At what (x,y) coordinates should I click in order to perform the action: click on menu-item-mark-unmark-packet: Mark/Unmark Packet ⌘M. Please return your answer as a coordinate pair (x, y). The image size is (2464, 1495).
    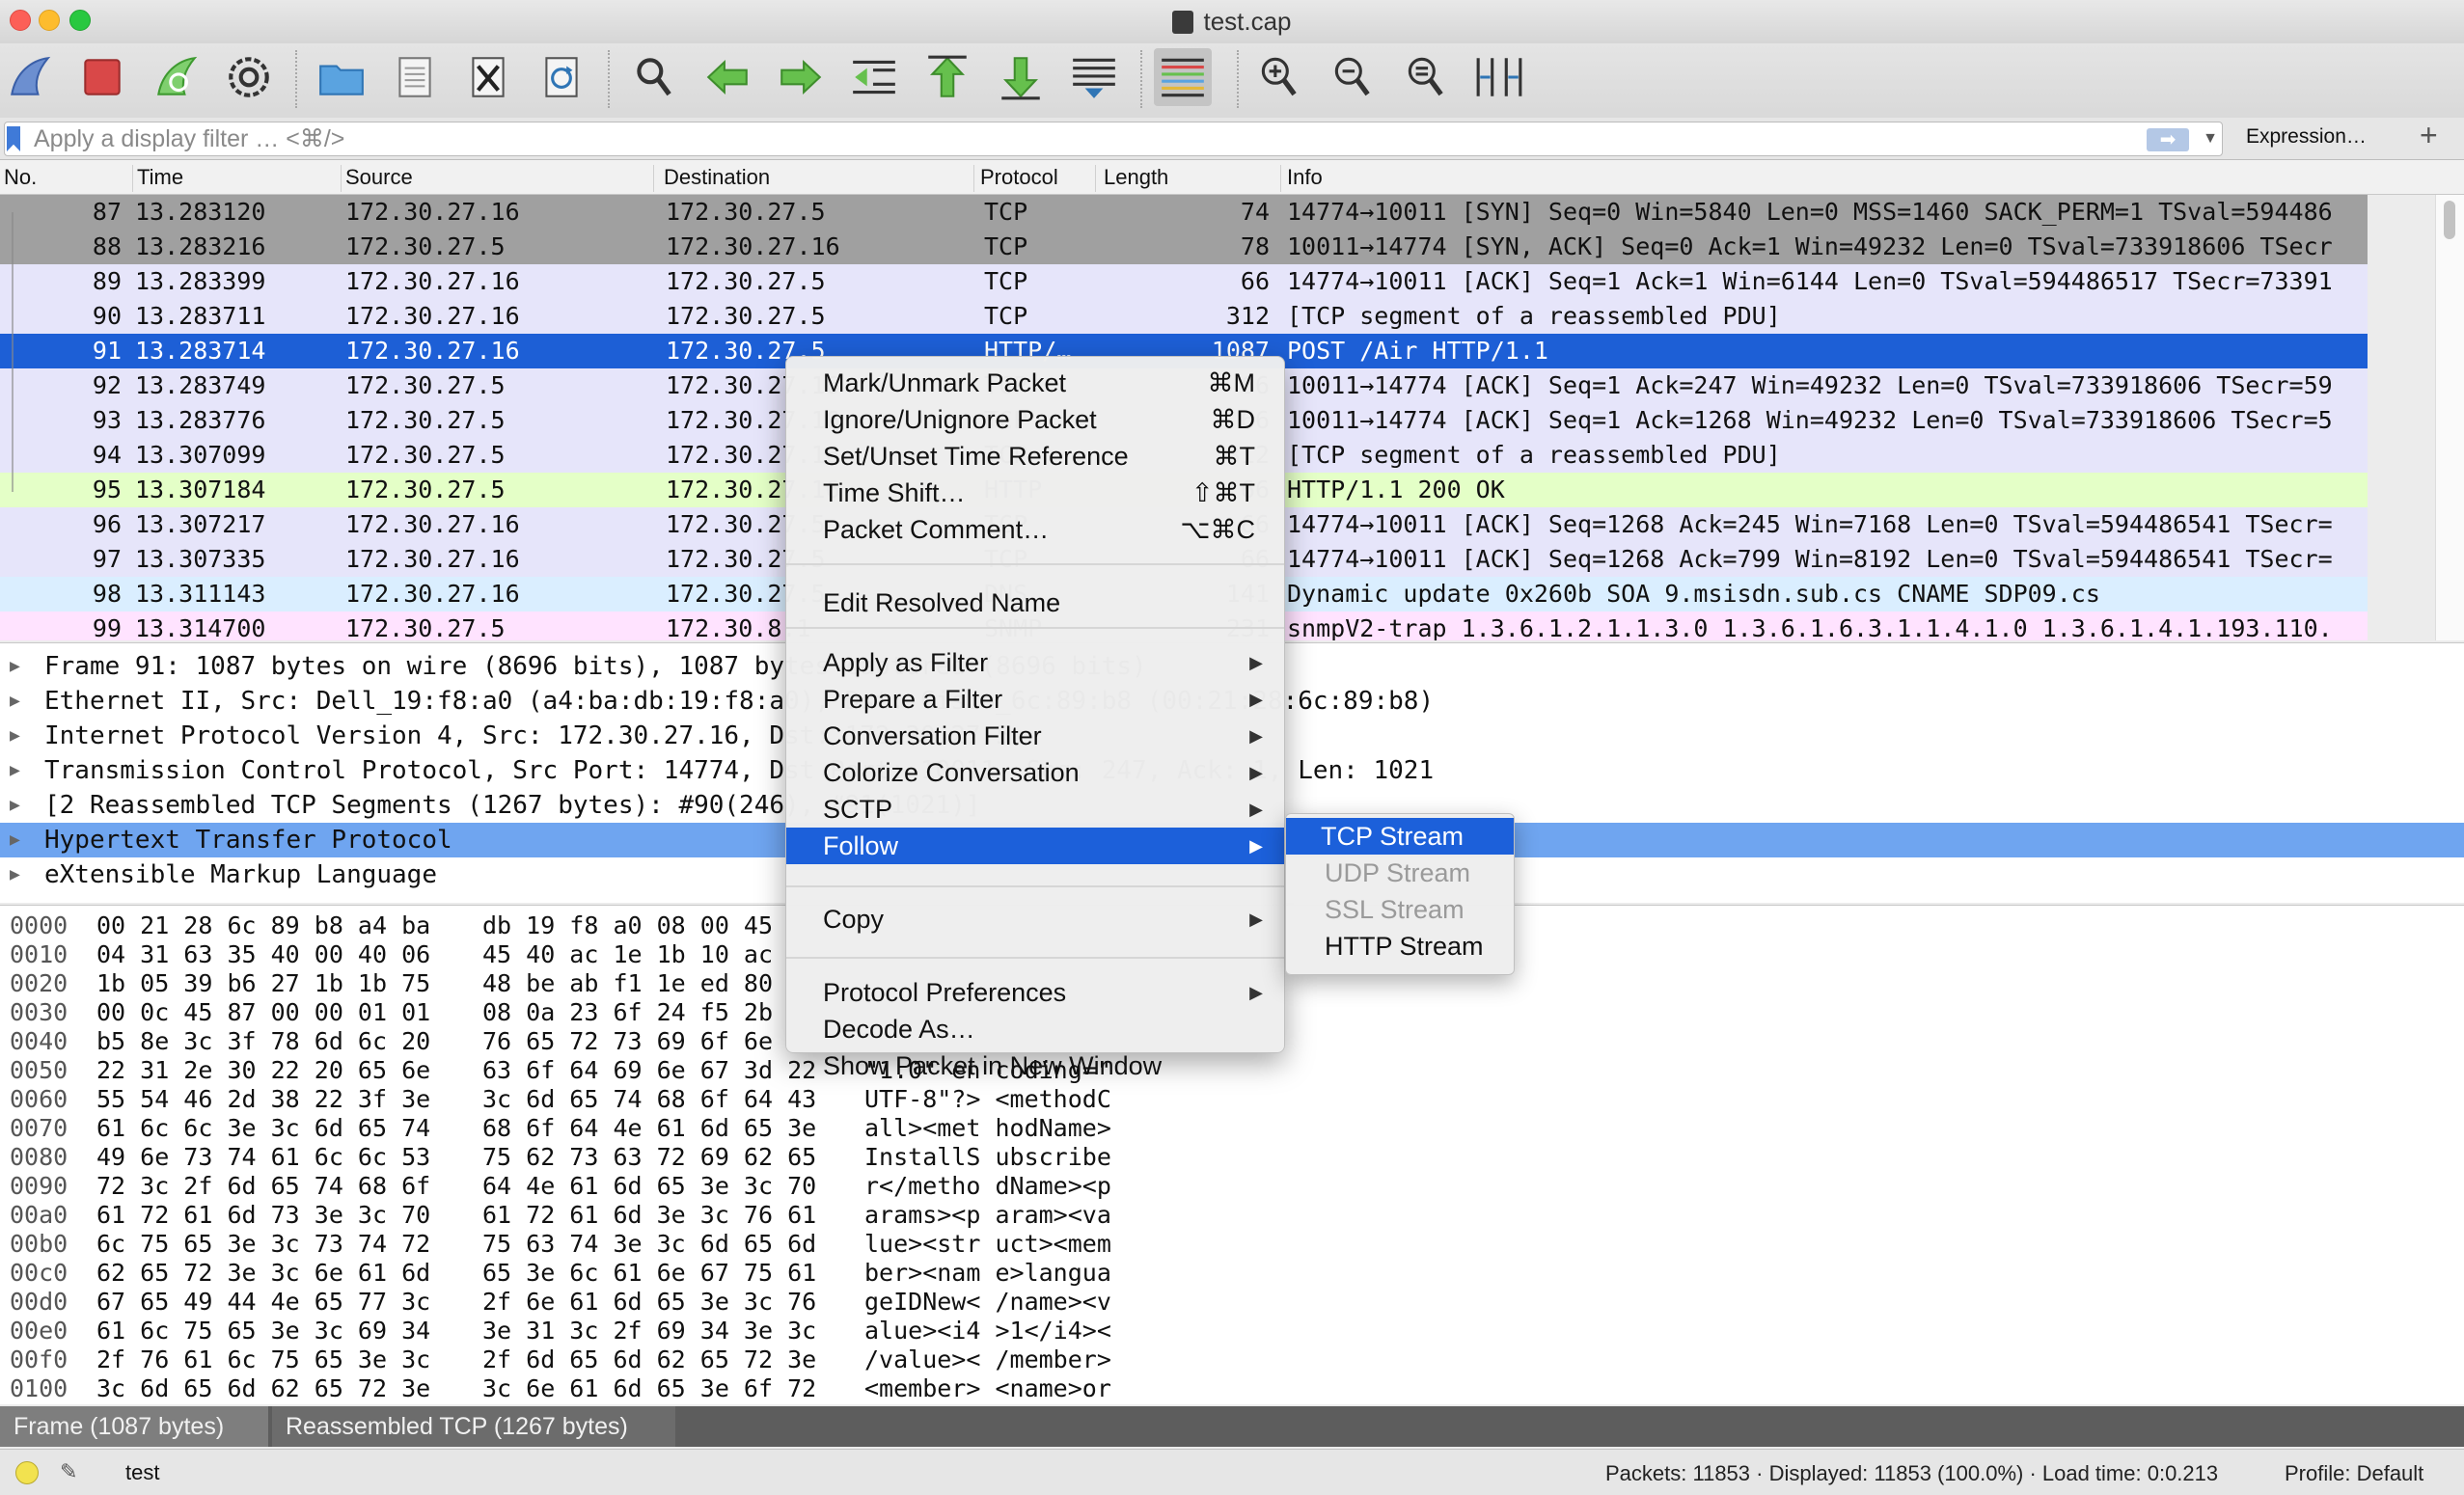
    Looking at the image, I should click on (1035, 383).